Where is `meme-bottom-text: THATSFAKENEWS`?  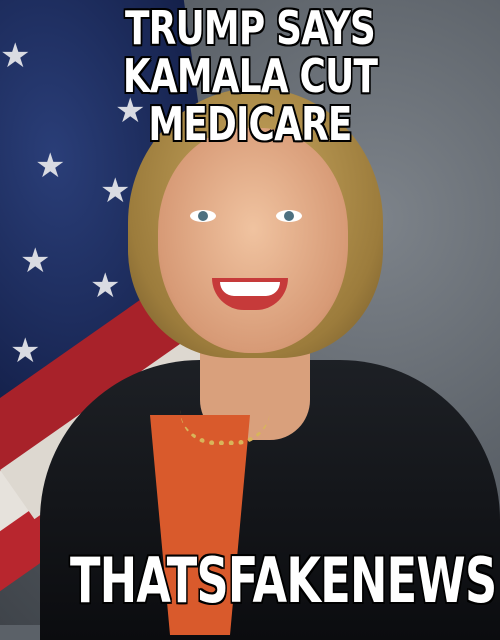 meme-bottom-text: THATSFAKENEWS is located at coordinates (283, 580).